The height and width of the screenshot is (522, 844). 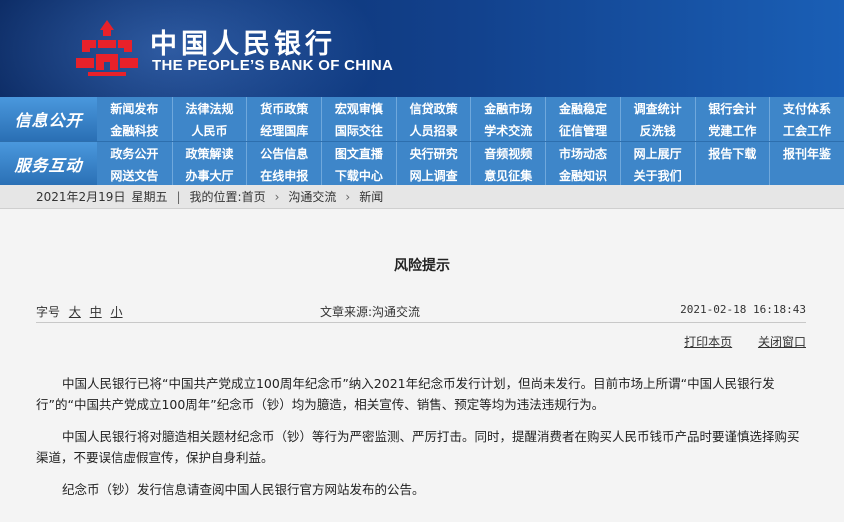 What do you see at coordinates (507, 175) in the screenshot?
I see `nav-item-opinion-collection: 意见征集` at bounding box center [507, 175].